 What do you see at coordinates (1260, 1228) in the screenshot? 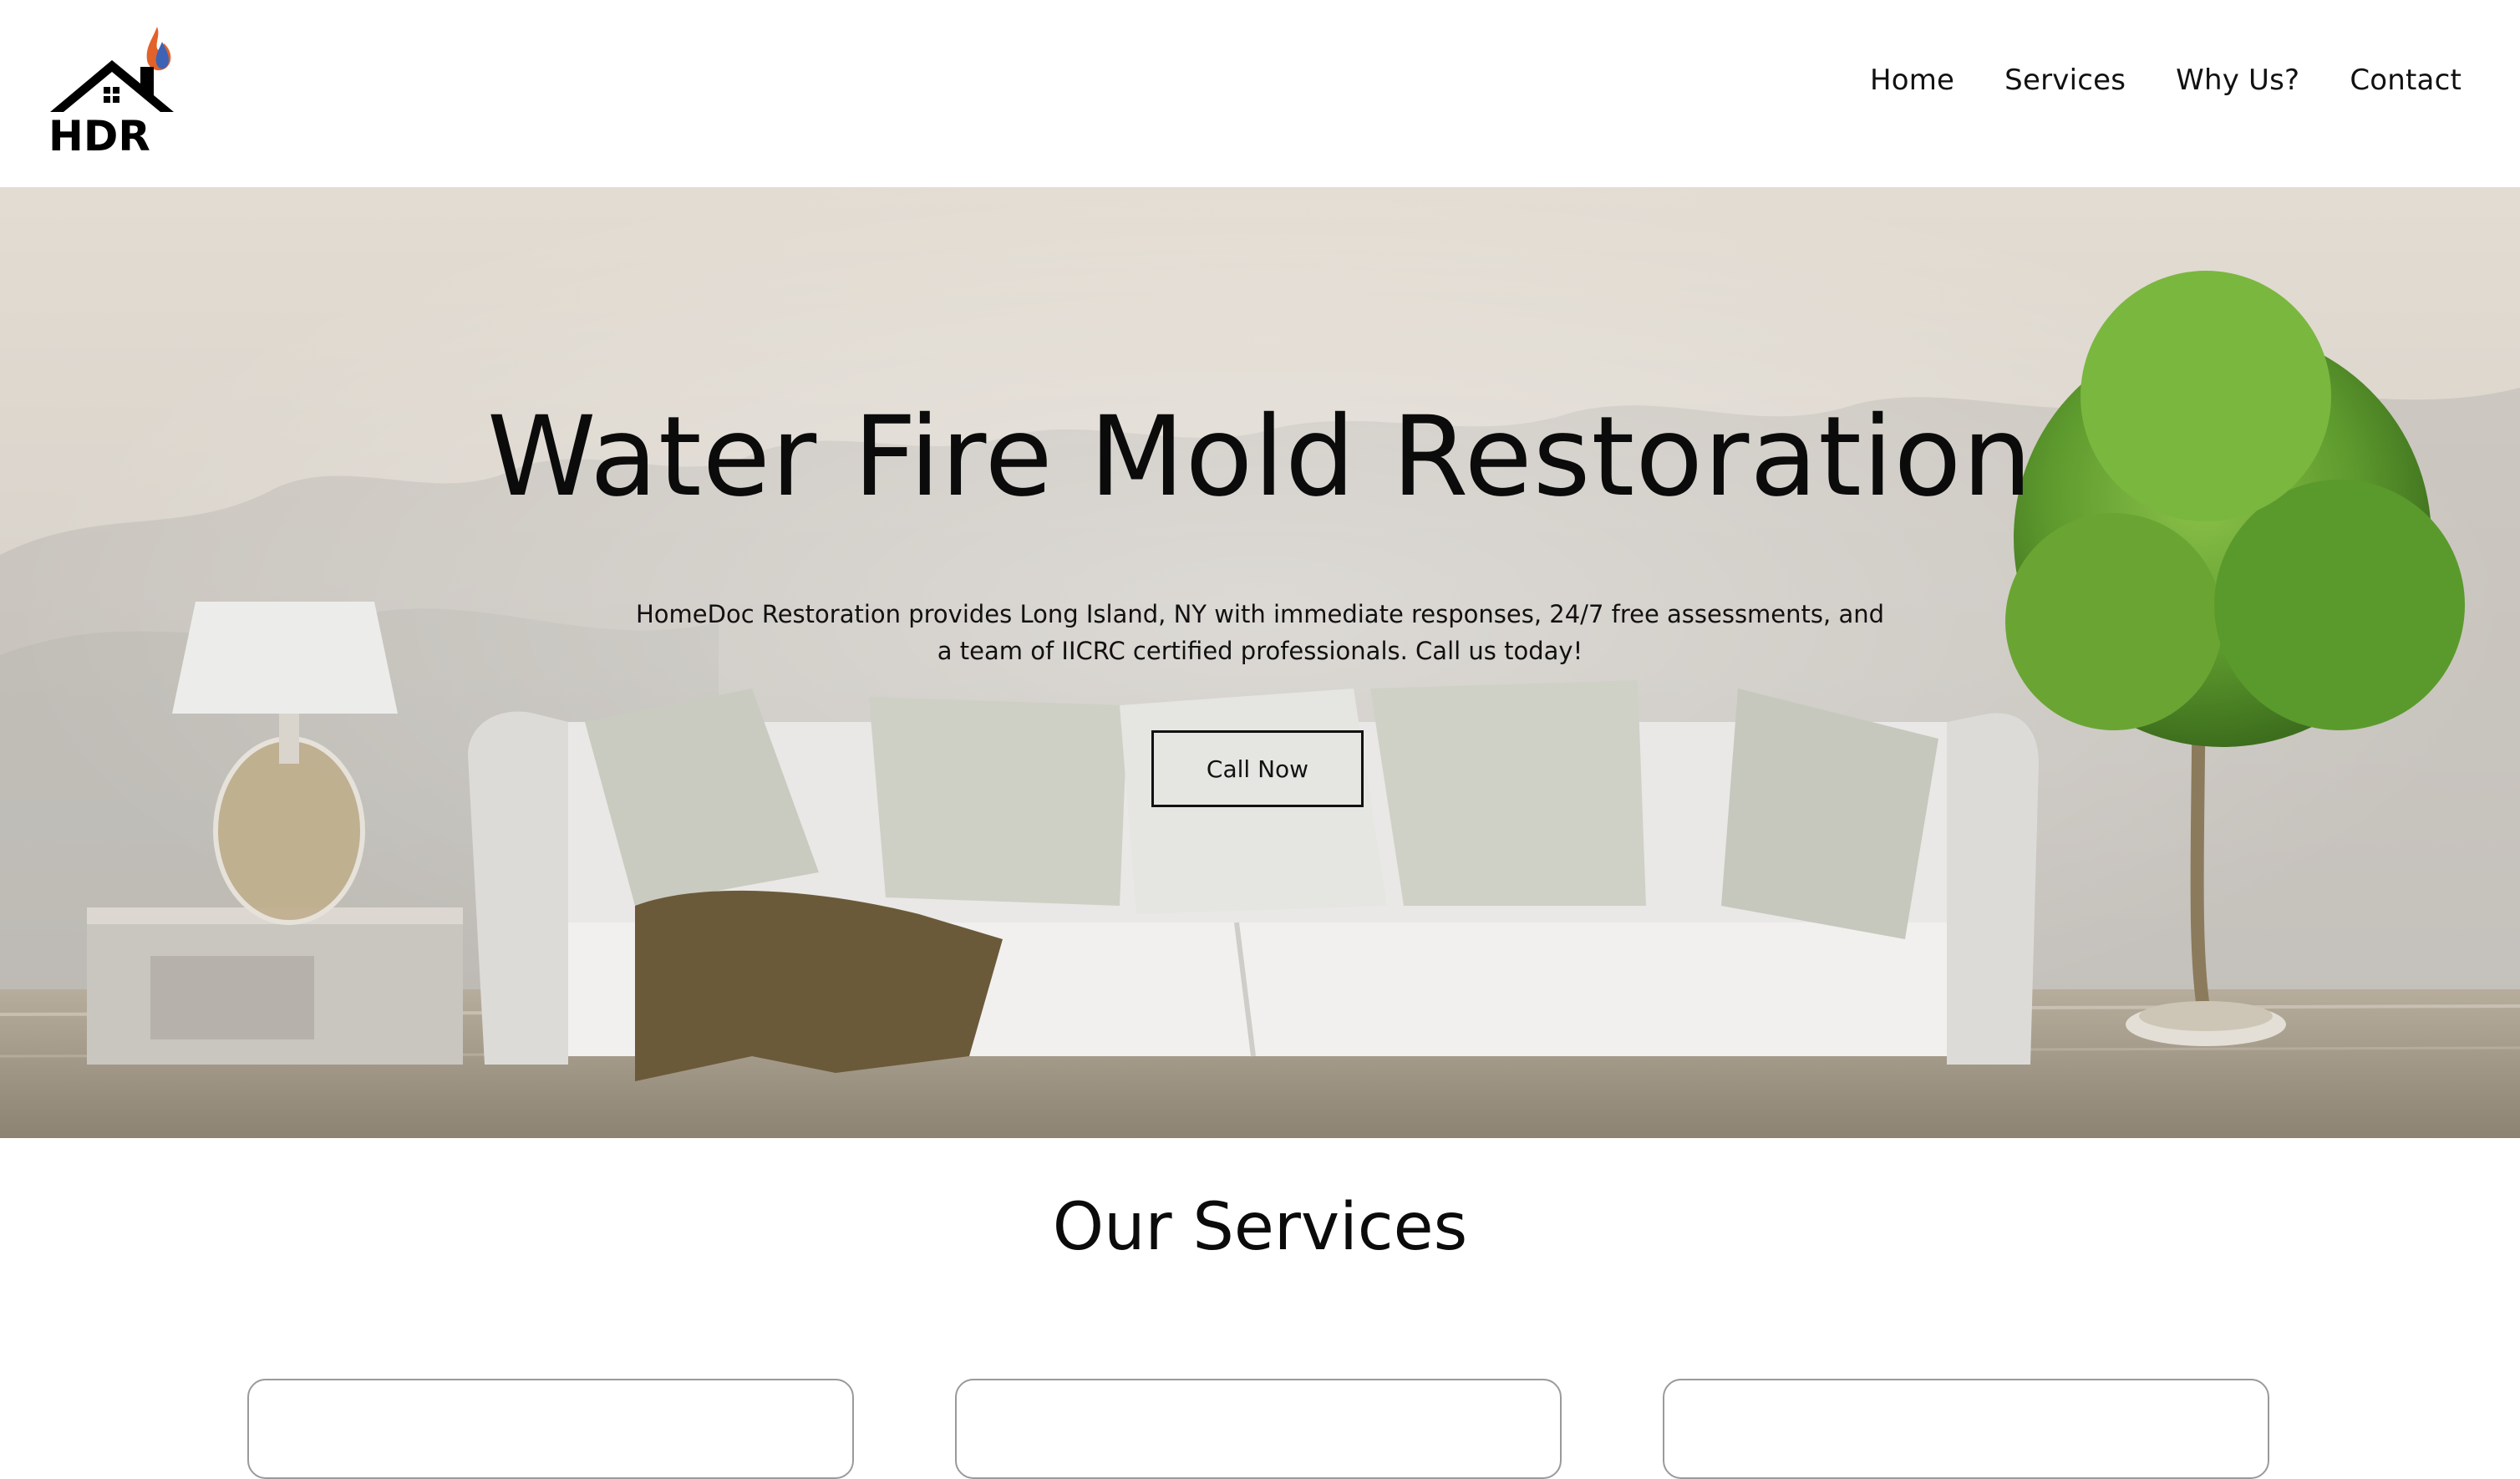
I see `services-heading: Our Services` at bounding box center [1260, 1228].